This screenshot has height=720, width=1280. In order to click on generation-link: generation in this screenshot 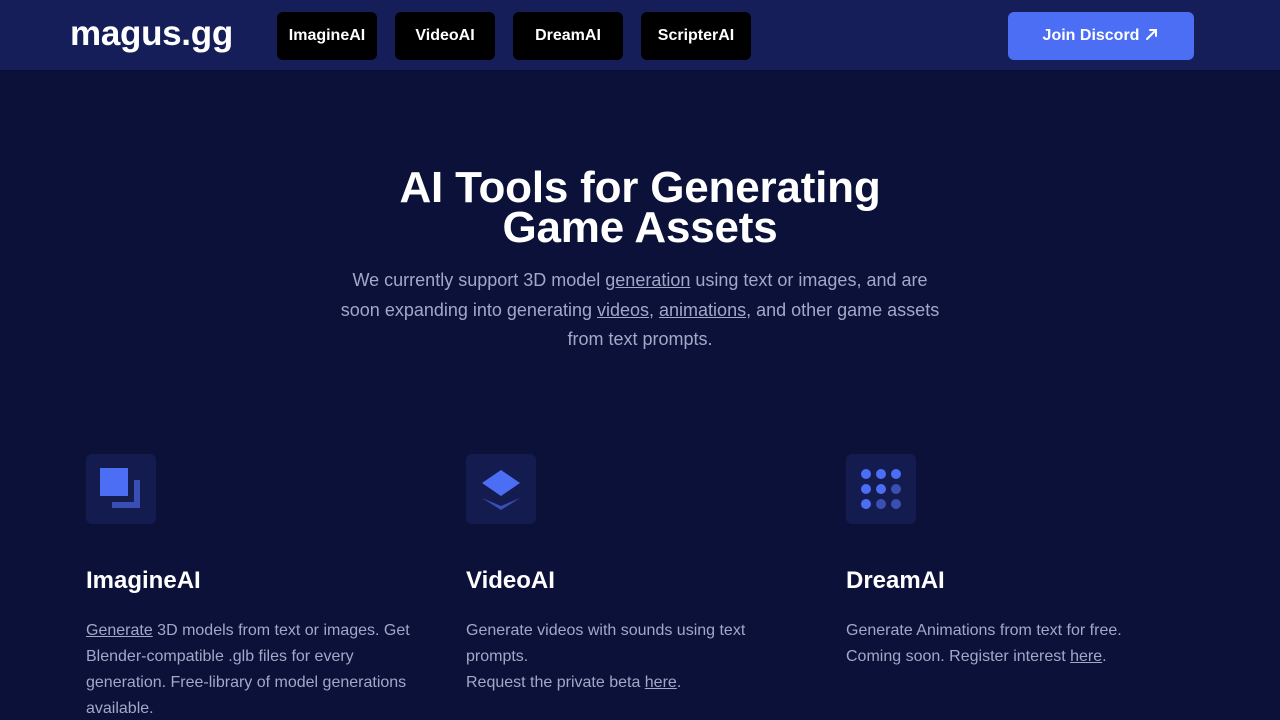, I will do `click(647, 280)`.